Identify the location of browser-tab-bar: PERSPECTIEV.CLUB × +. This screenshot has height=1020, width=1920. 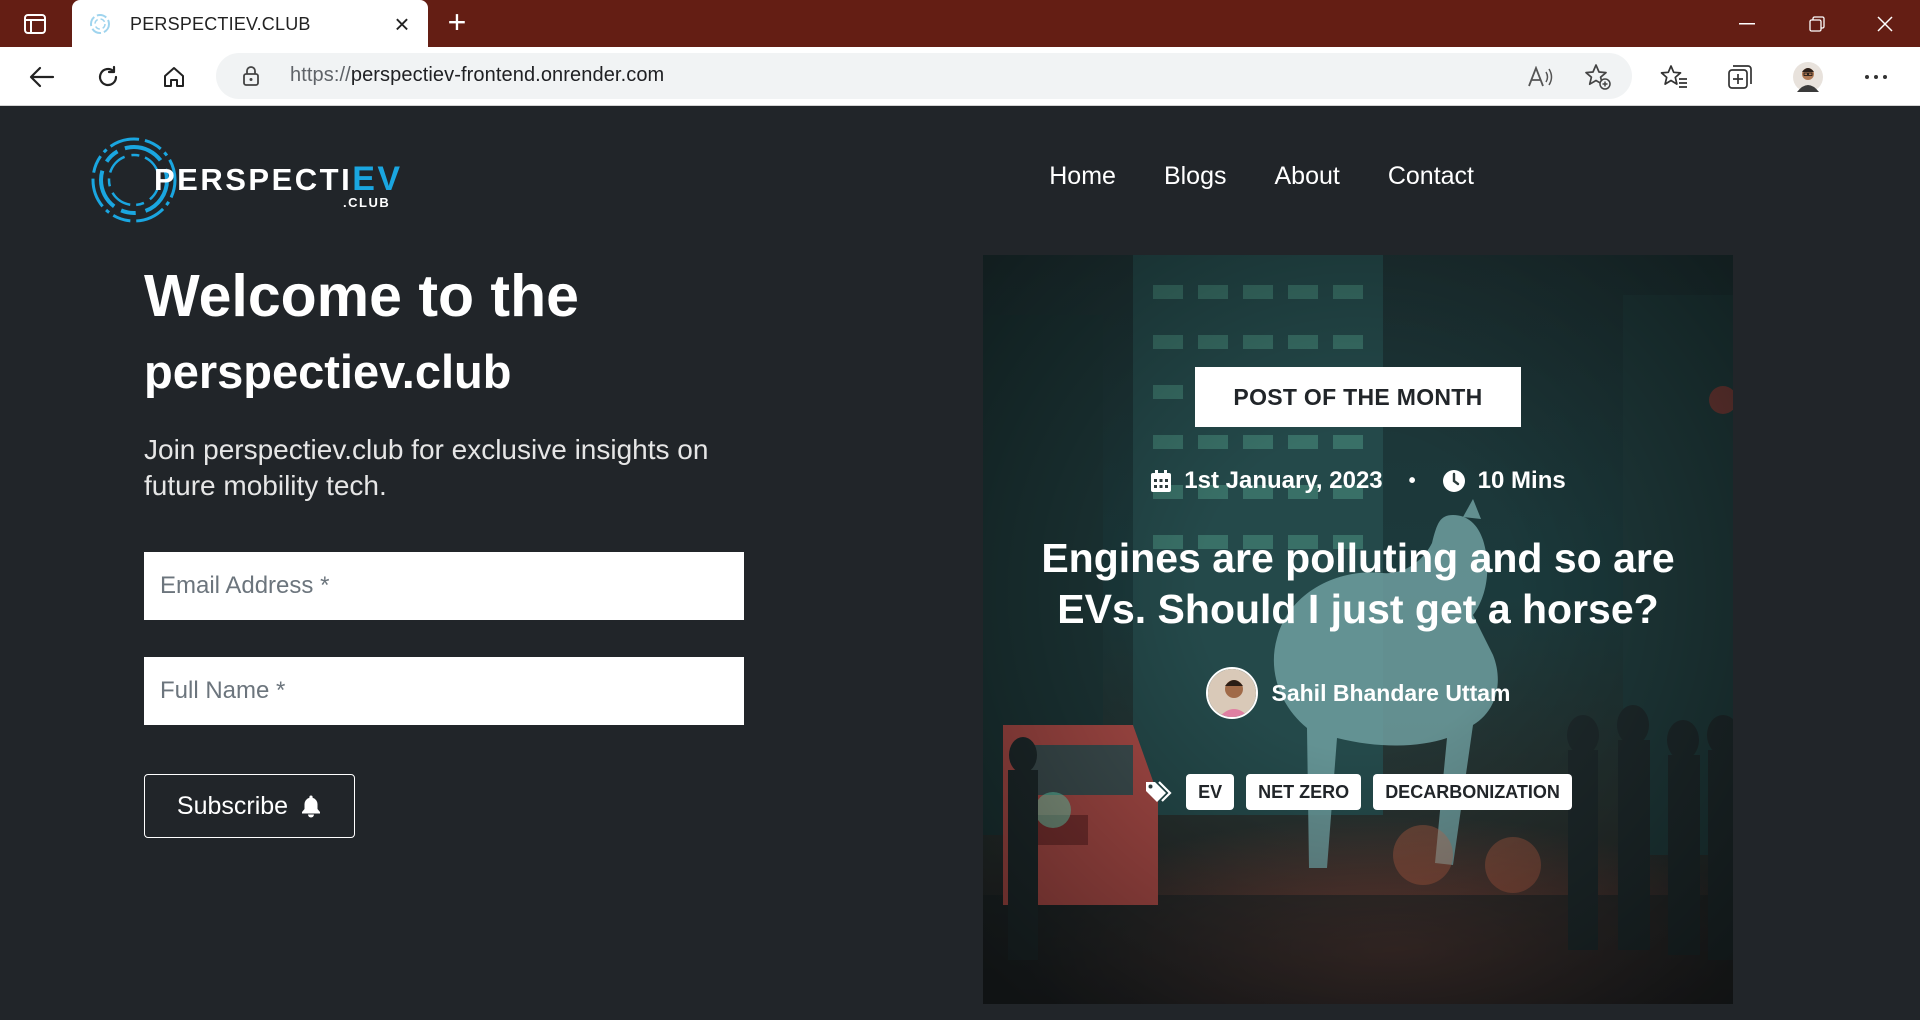
(960, 24).